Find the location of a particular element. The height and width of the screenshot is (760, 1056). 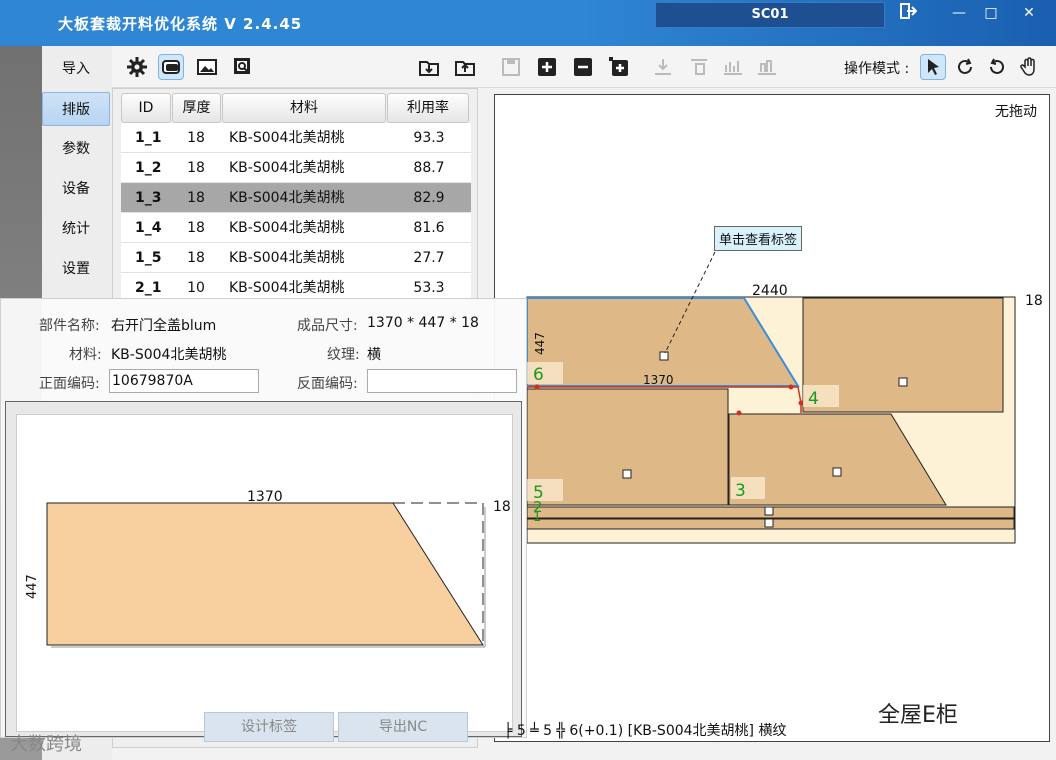

preview-thickness-dim: 18 is located at coordinates (502, 507).